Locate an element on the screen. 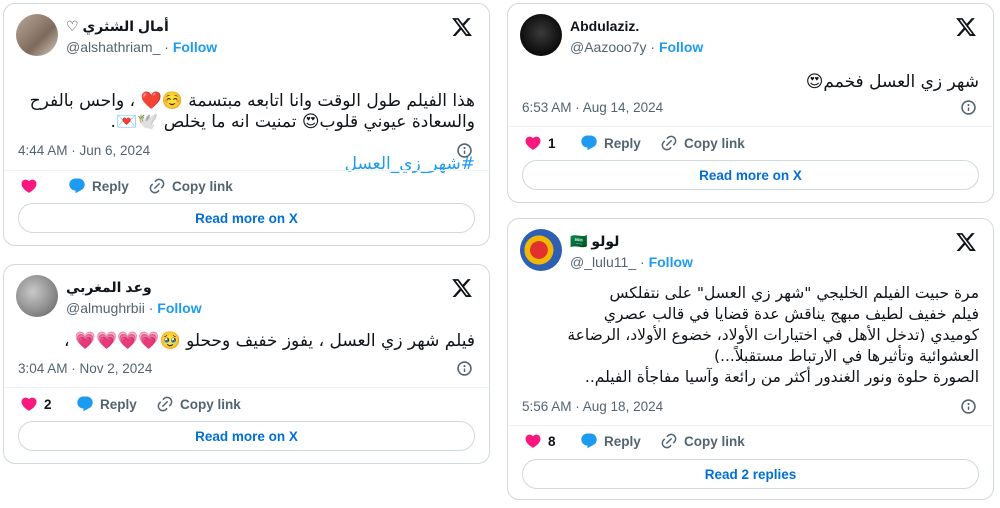 This screenshot has width=1000, height=508. author-name: Abdulaziz. is located at coordinates (604, 26).